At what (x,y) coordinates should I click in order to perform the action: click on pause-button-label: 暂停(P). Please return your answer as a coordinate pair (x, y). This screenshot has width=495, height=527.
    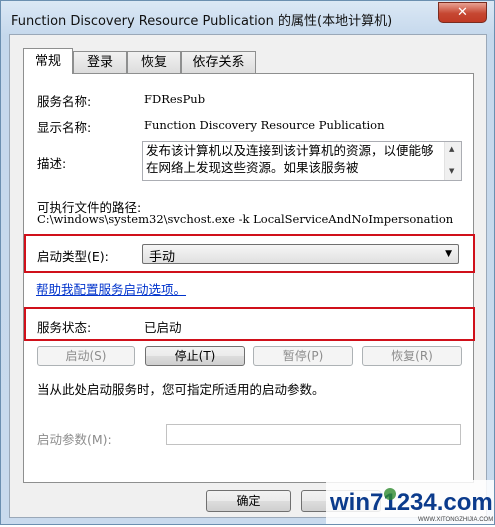
    Looking at the image, I should click on (303, 356).